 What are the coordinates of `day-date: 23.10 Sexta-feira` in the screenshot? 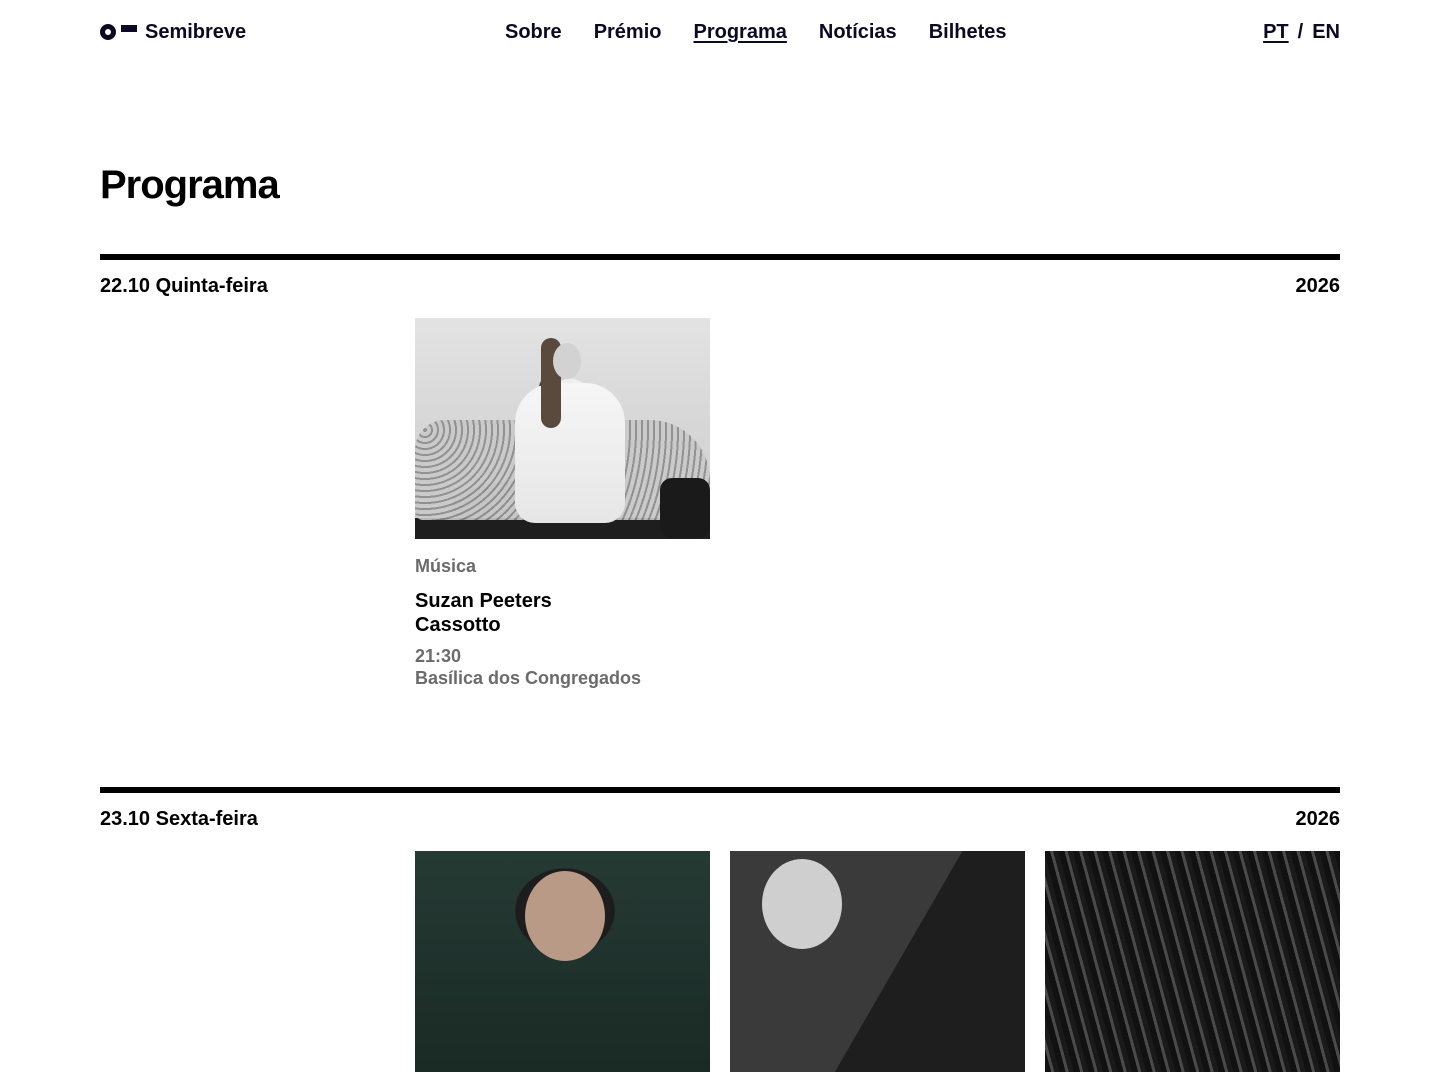 It's located at (179, 819).